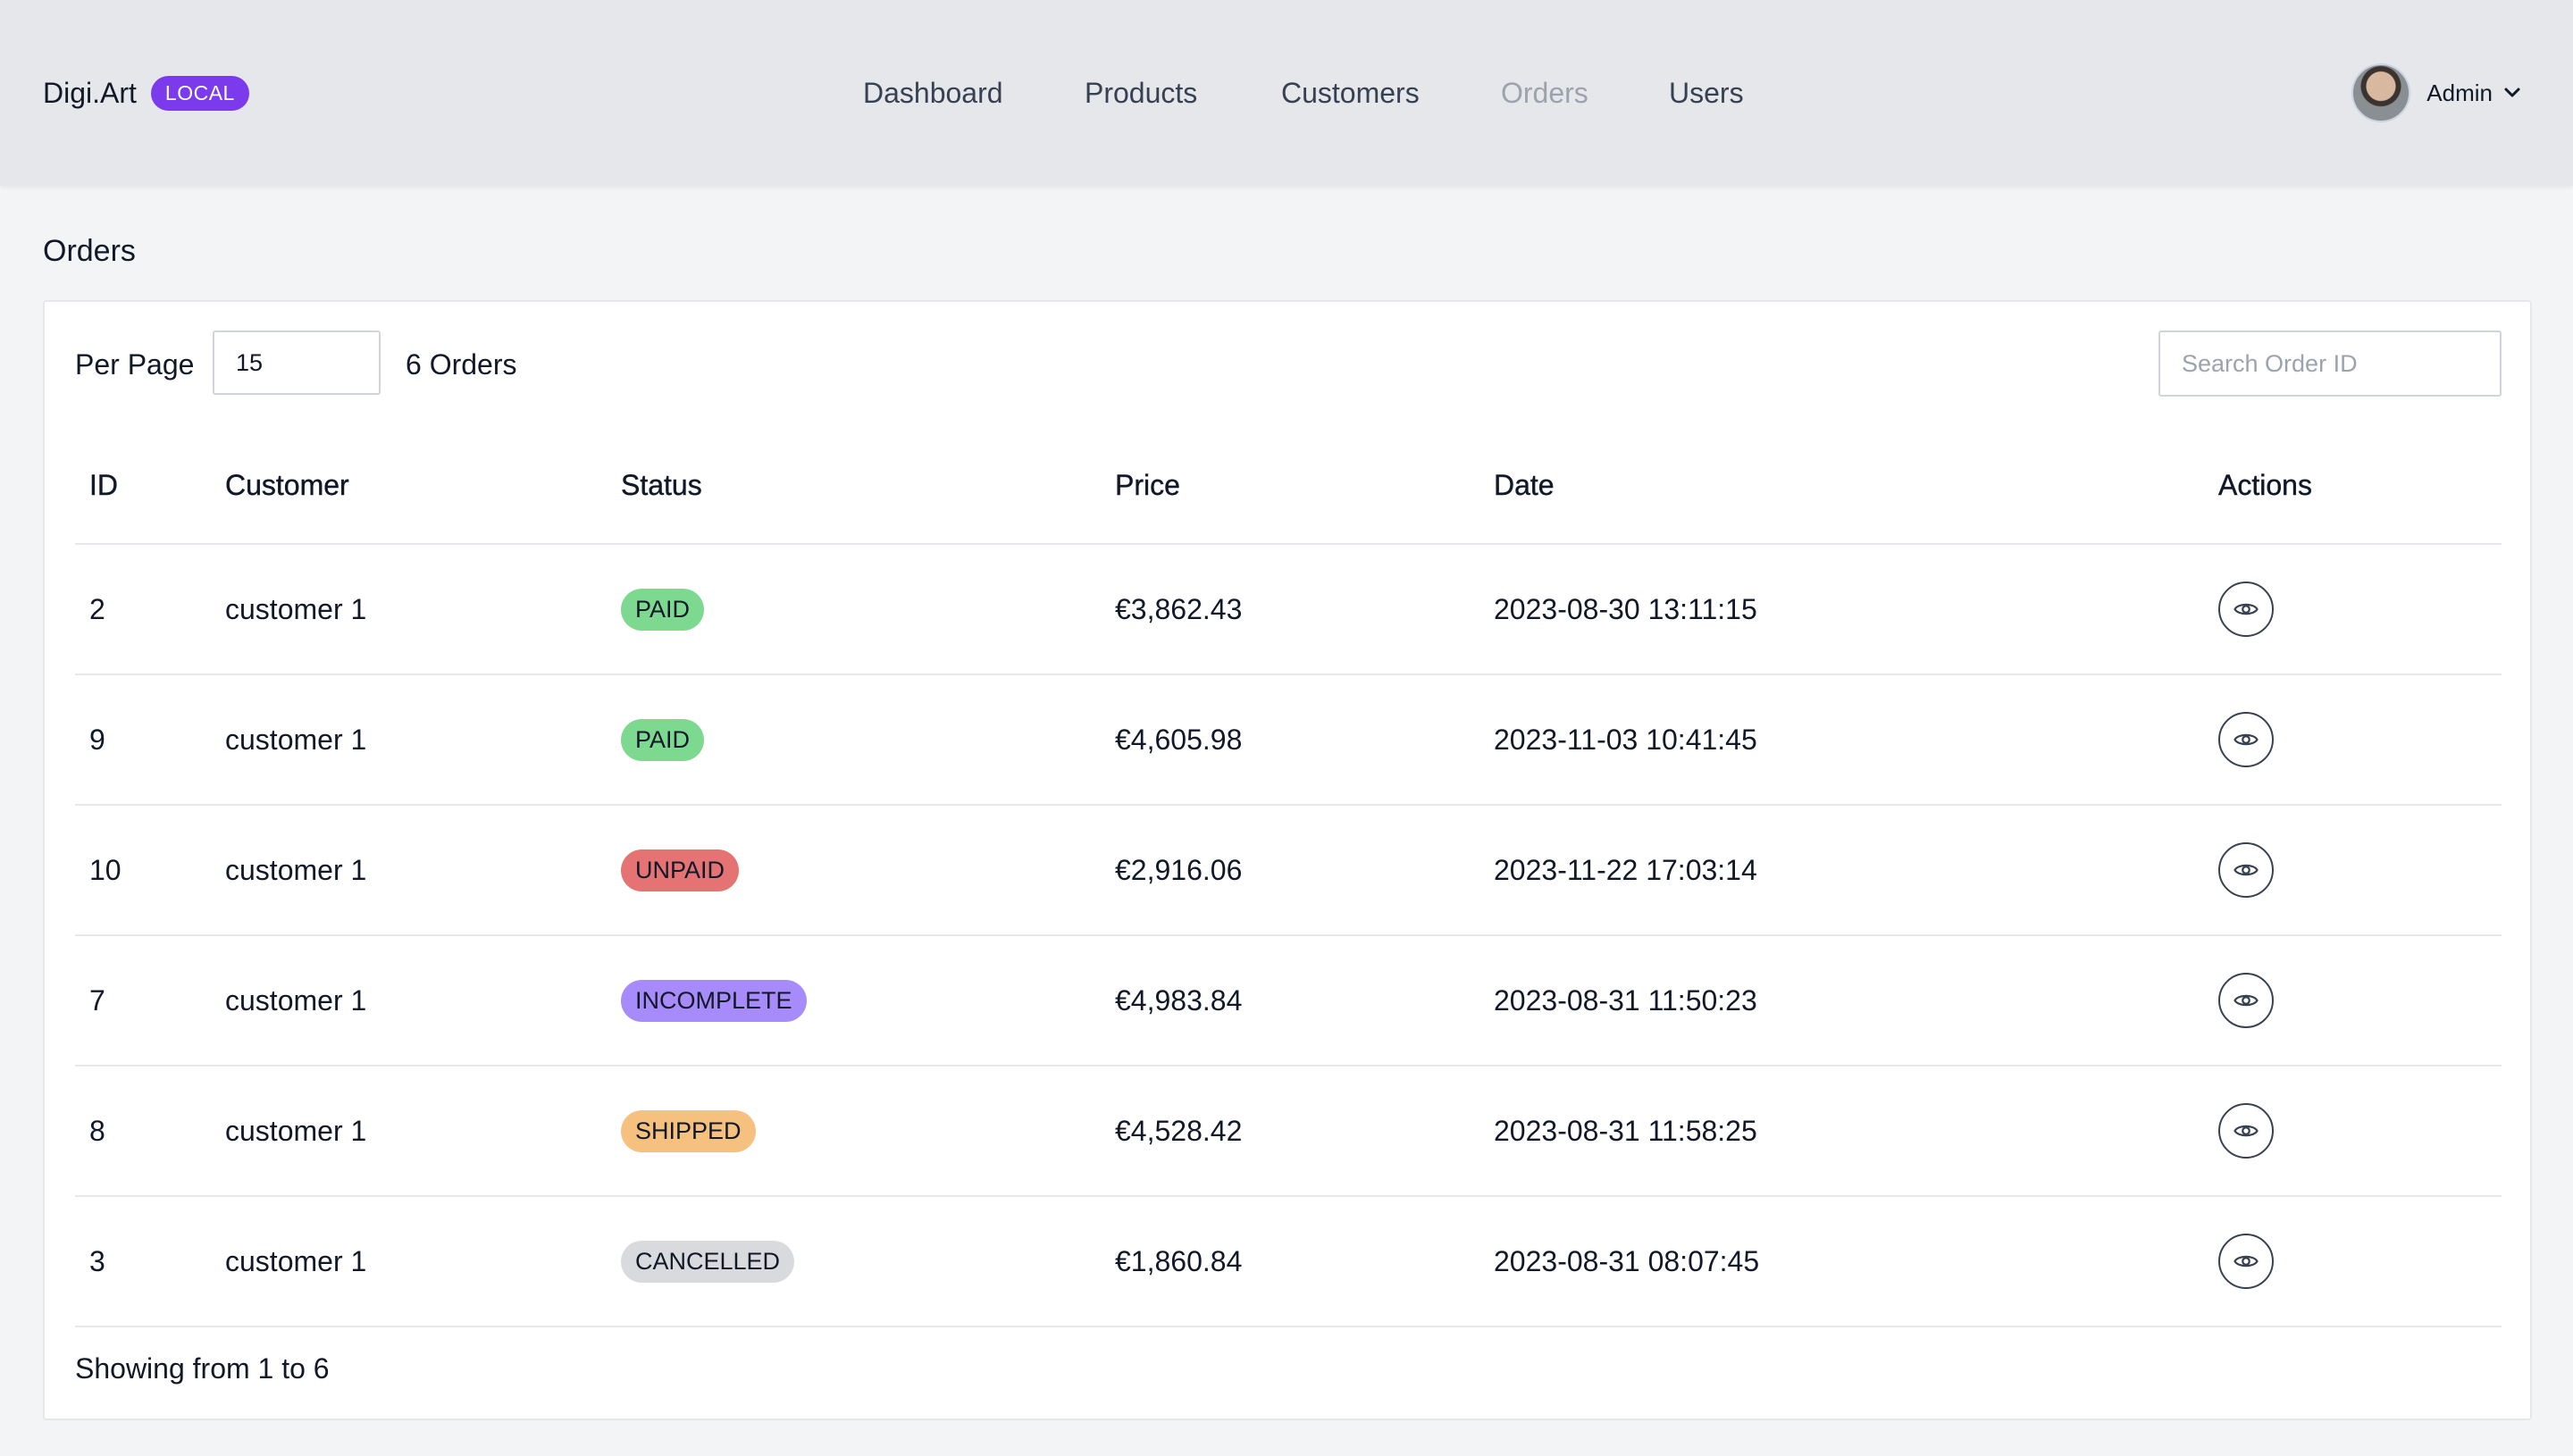  Describe the element at coordinates (143, 609) in the screenshot. I see `order-id: 2` at that location.